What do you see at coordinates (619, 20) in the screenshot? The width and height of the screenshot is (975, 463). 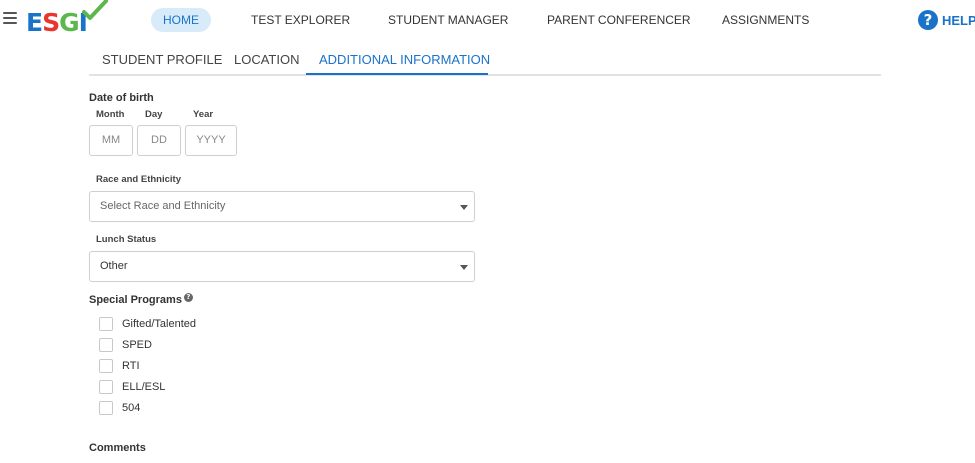 I see `nav-parent-conferencer: PARENT CONFERENCER` at bounding box center [619, 20].